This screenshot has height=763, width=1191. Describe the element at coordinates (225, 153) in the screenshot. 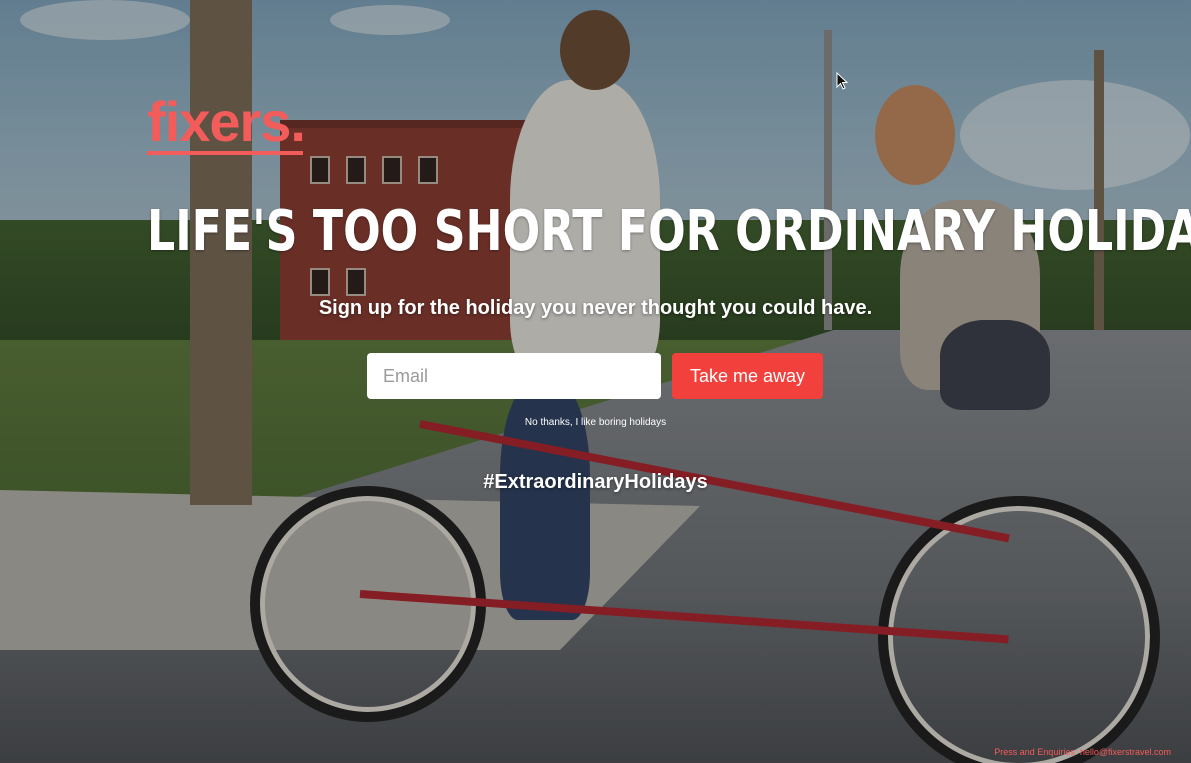

I see `logo-underline` at that location.